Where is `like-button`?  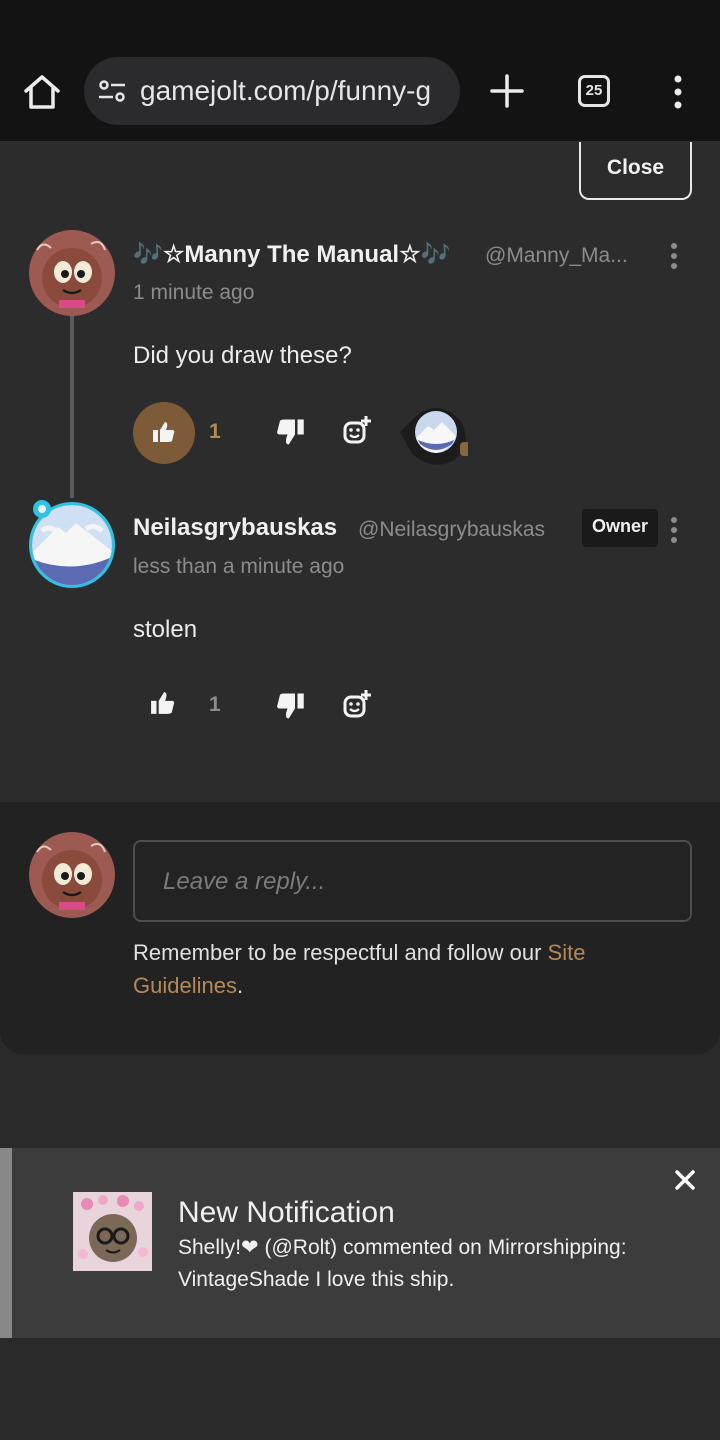 like-button is located at coordinates (164, 433).